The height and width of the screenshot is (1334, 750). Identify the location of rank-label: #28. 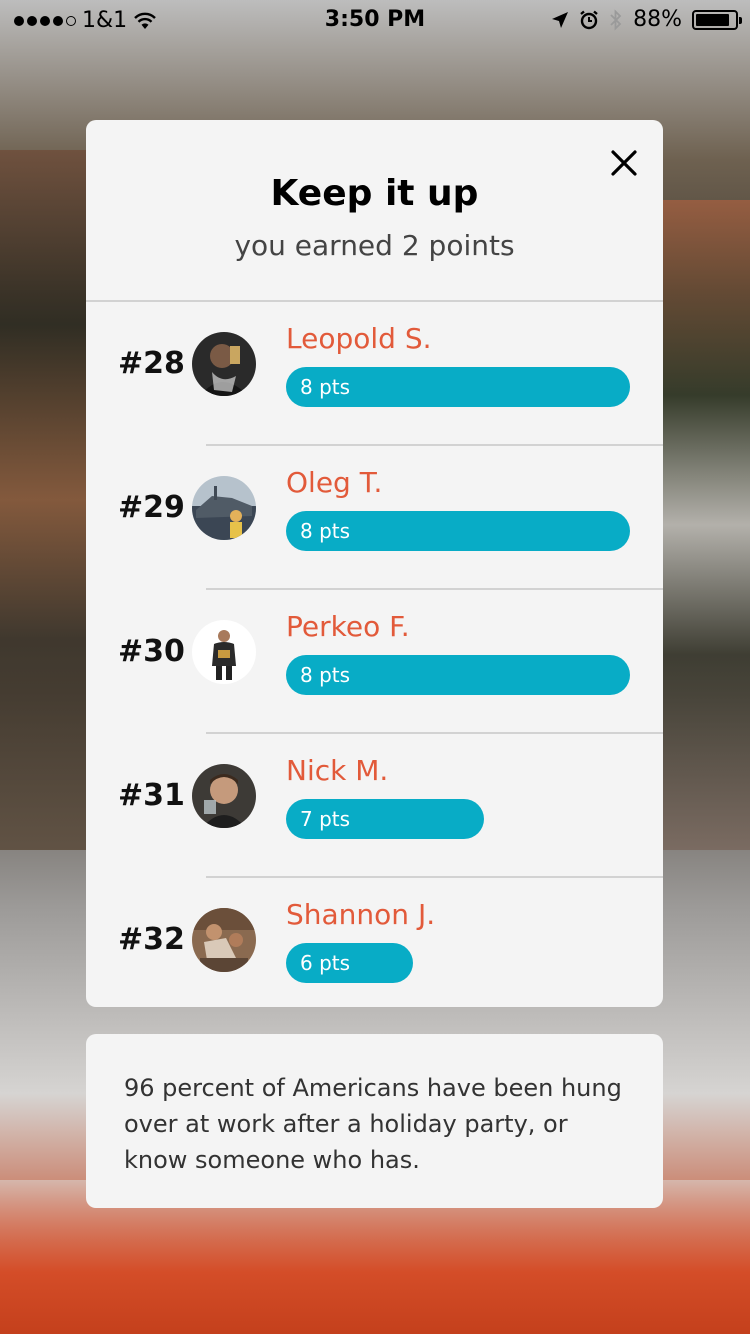
(151, 363).